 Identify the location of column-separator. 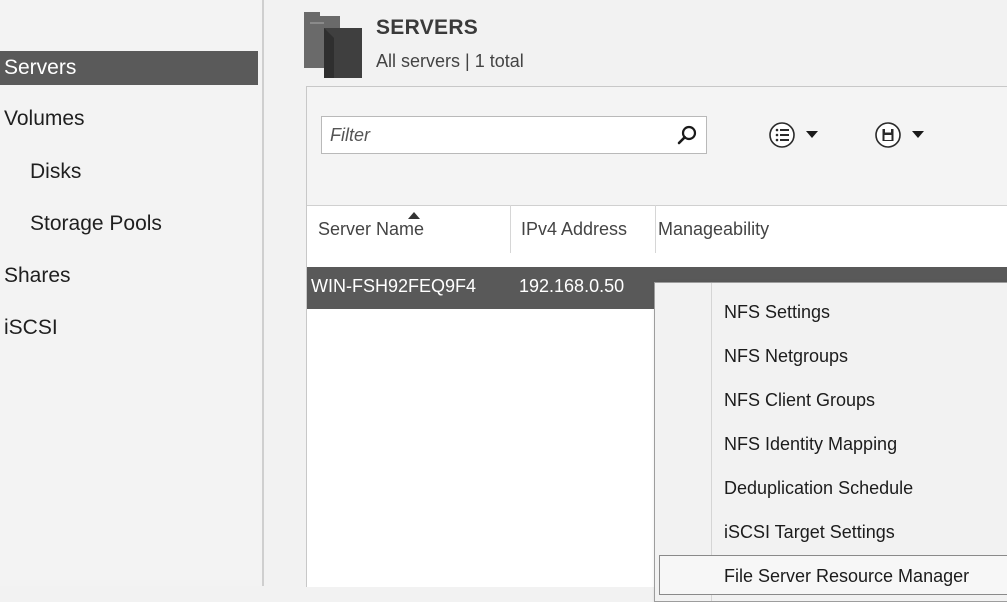
(510, 229).